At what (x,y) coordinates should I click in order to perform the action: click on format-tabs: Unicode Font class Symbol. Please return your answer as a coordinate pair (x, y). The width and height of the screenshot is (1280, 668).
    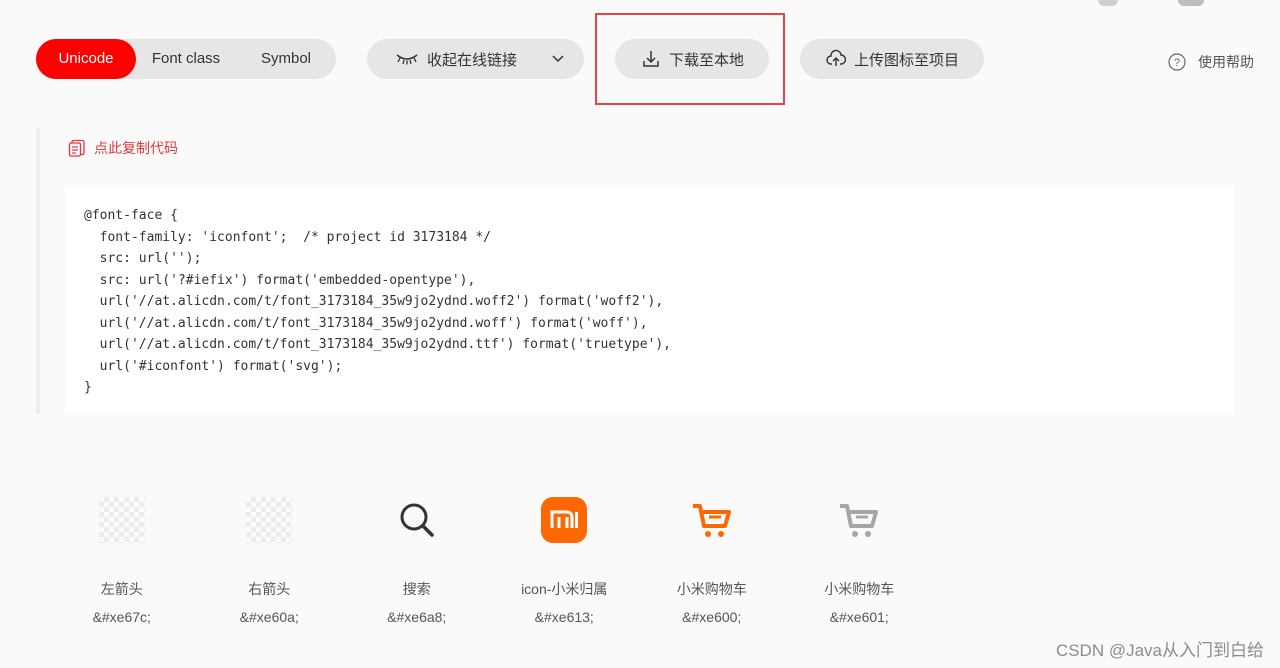
    Looking at the image, I should click on (186, 59).